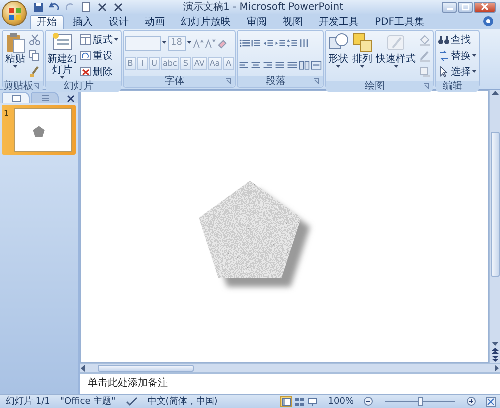 This screenshot has width=500, height=408. I want to click on ribbon-button: 删除, so click(99, 72).